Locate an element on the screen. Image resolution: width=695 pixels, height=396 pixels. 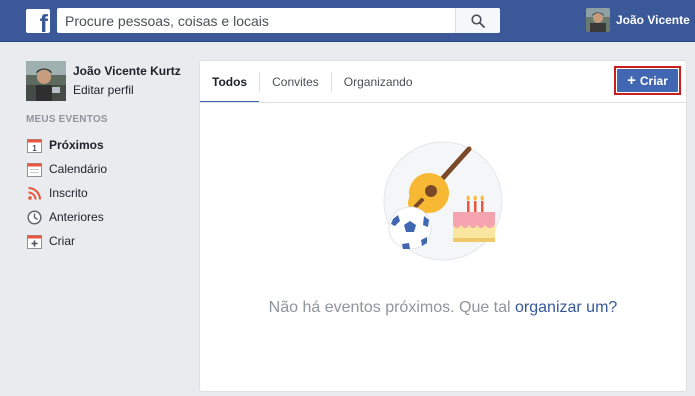
sidebar-item-anteriores: Anteriores is located at coordinates (66, 217).